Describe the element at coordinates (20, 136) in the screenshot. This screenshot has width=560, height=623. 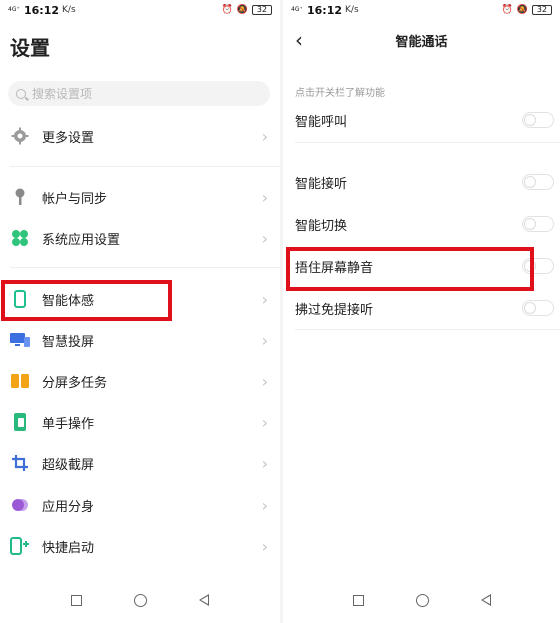
I see `gear-icon` at that location.